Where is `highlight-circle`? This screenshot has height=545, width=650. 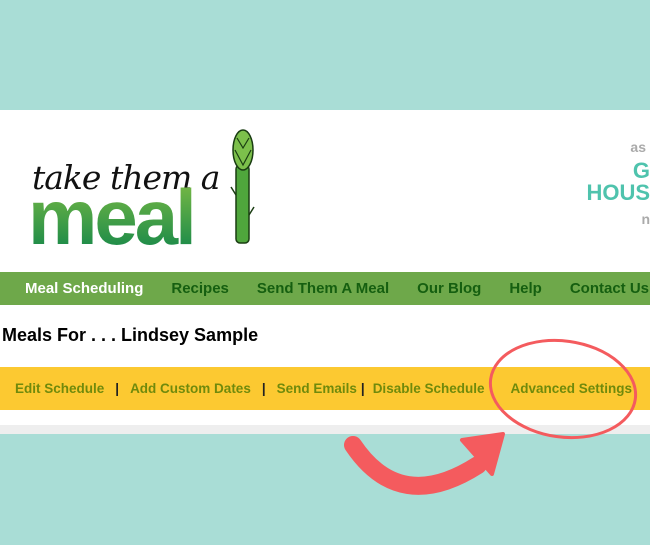
highlight-circle is located at coordinates (563, 389).